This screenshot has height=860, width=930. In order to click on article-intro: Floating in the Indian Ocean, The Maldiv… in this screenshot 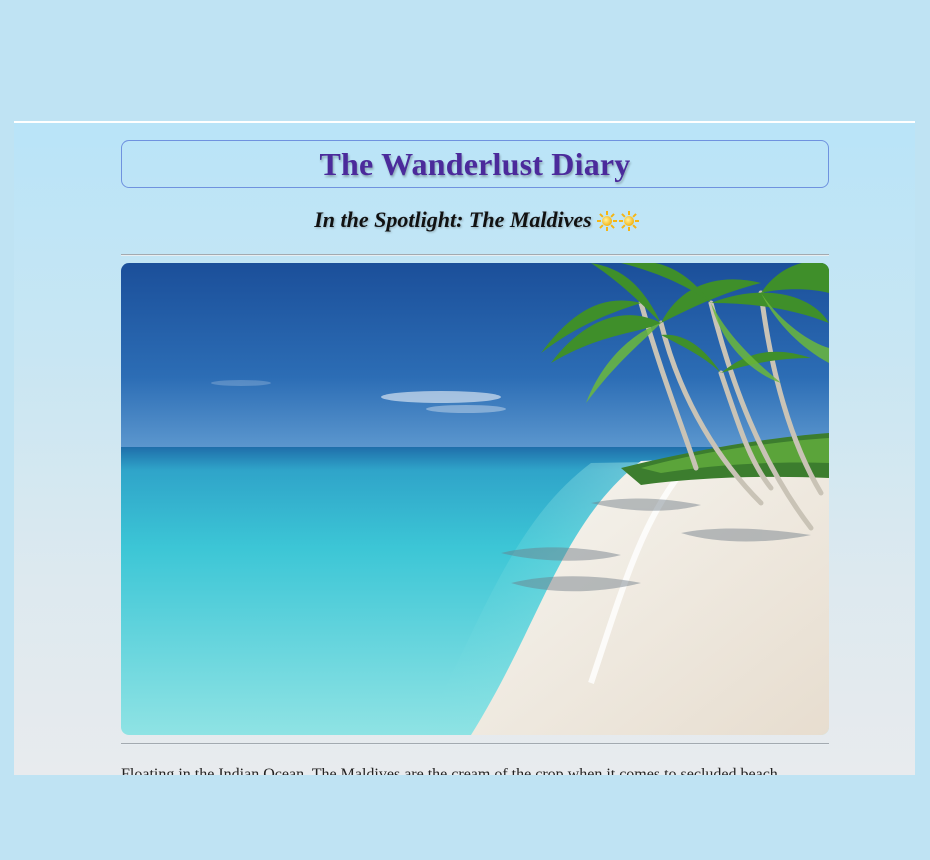, I will do `click(449, 770)`.